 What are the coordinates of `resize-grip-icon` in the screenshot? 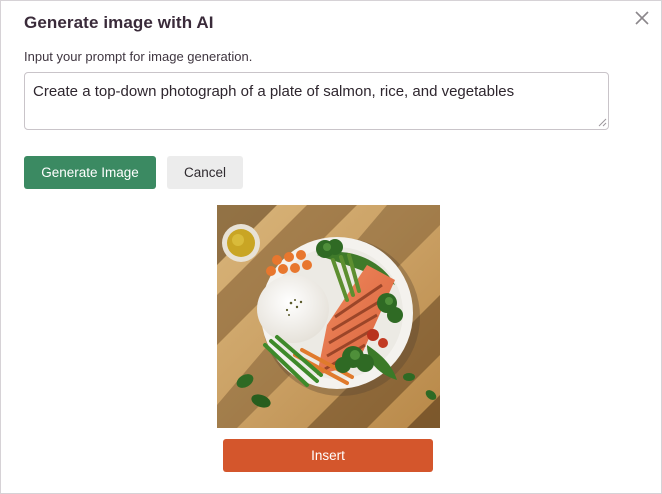 It's located at (602, 122).